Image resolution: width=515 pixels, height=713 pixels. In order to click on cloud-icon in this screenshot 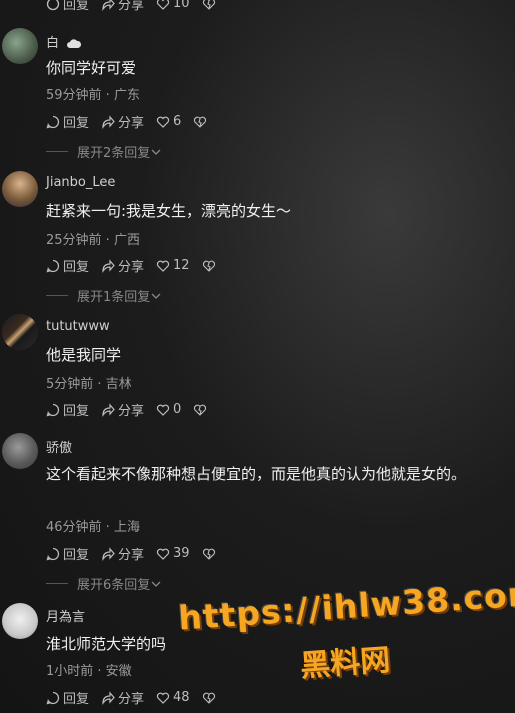, I will do `click(74, 43)`.